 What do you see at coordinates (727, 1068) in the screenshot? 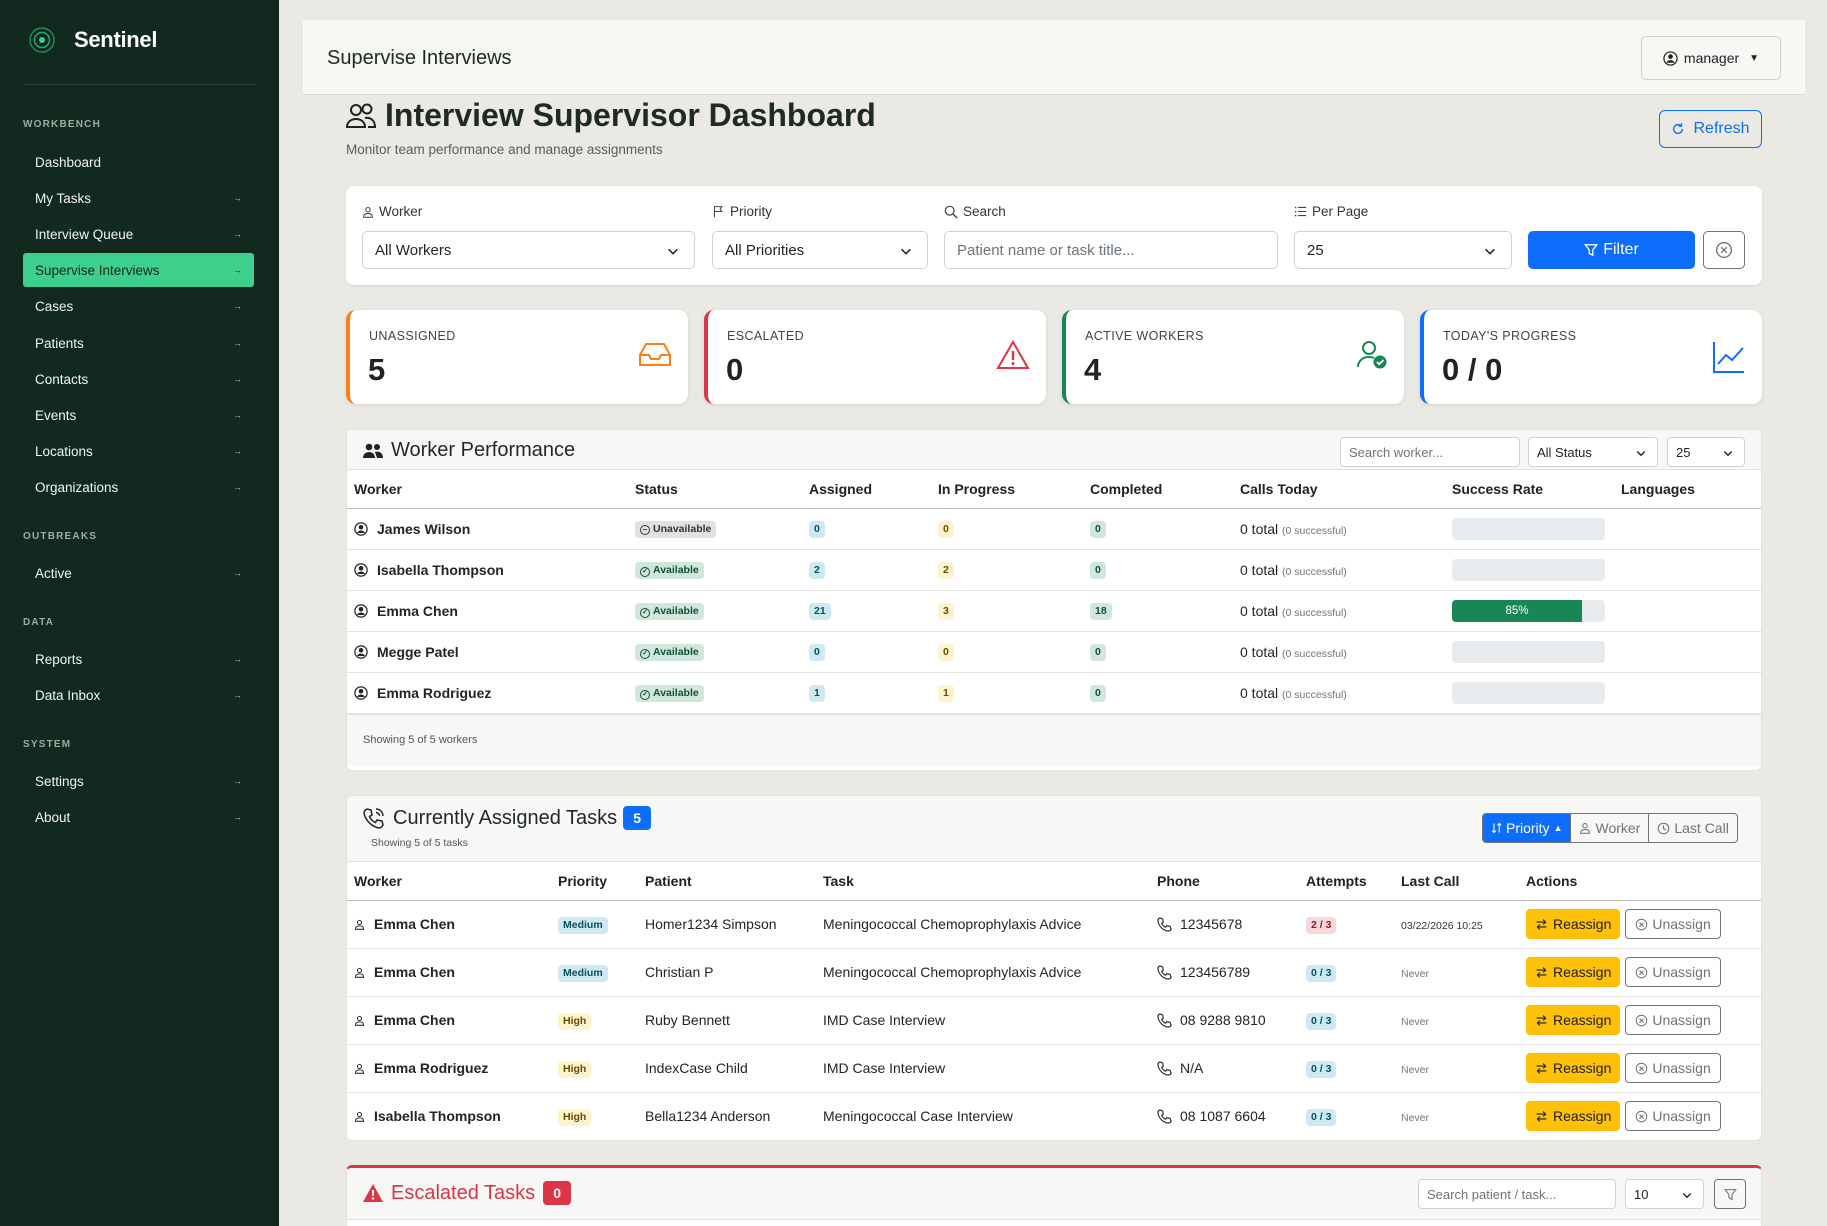
I see `patient-cell: IndexCase Child` at bounding box center [727, 1068].